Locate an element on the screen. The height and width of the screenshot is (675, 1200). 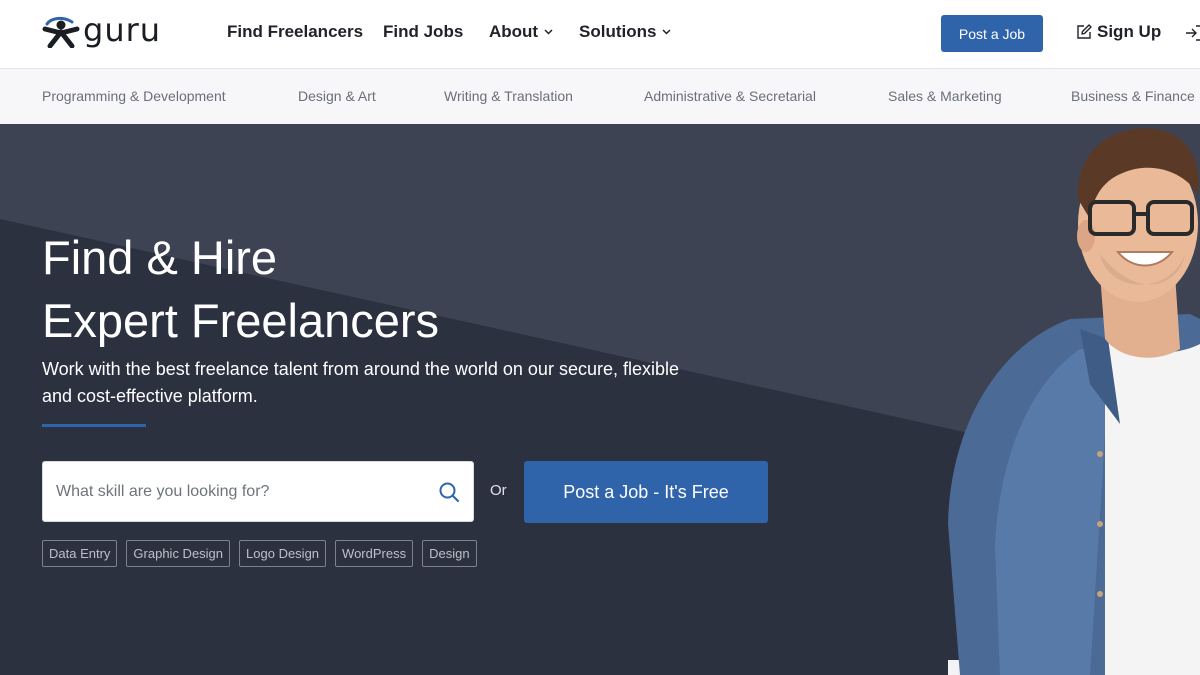
skill-search-input is located at coordinates (241, 491).